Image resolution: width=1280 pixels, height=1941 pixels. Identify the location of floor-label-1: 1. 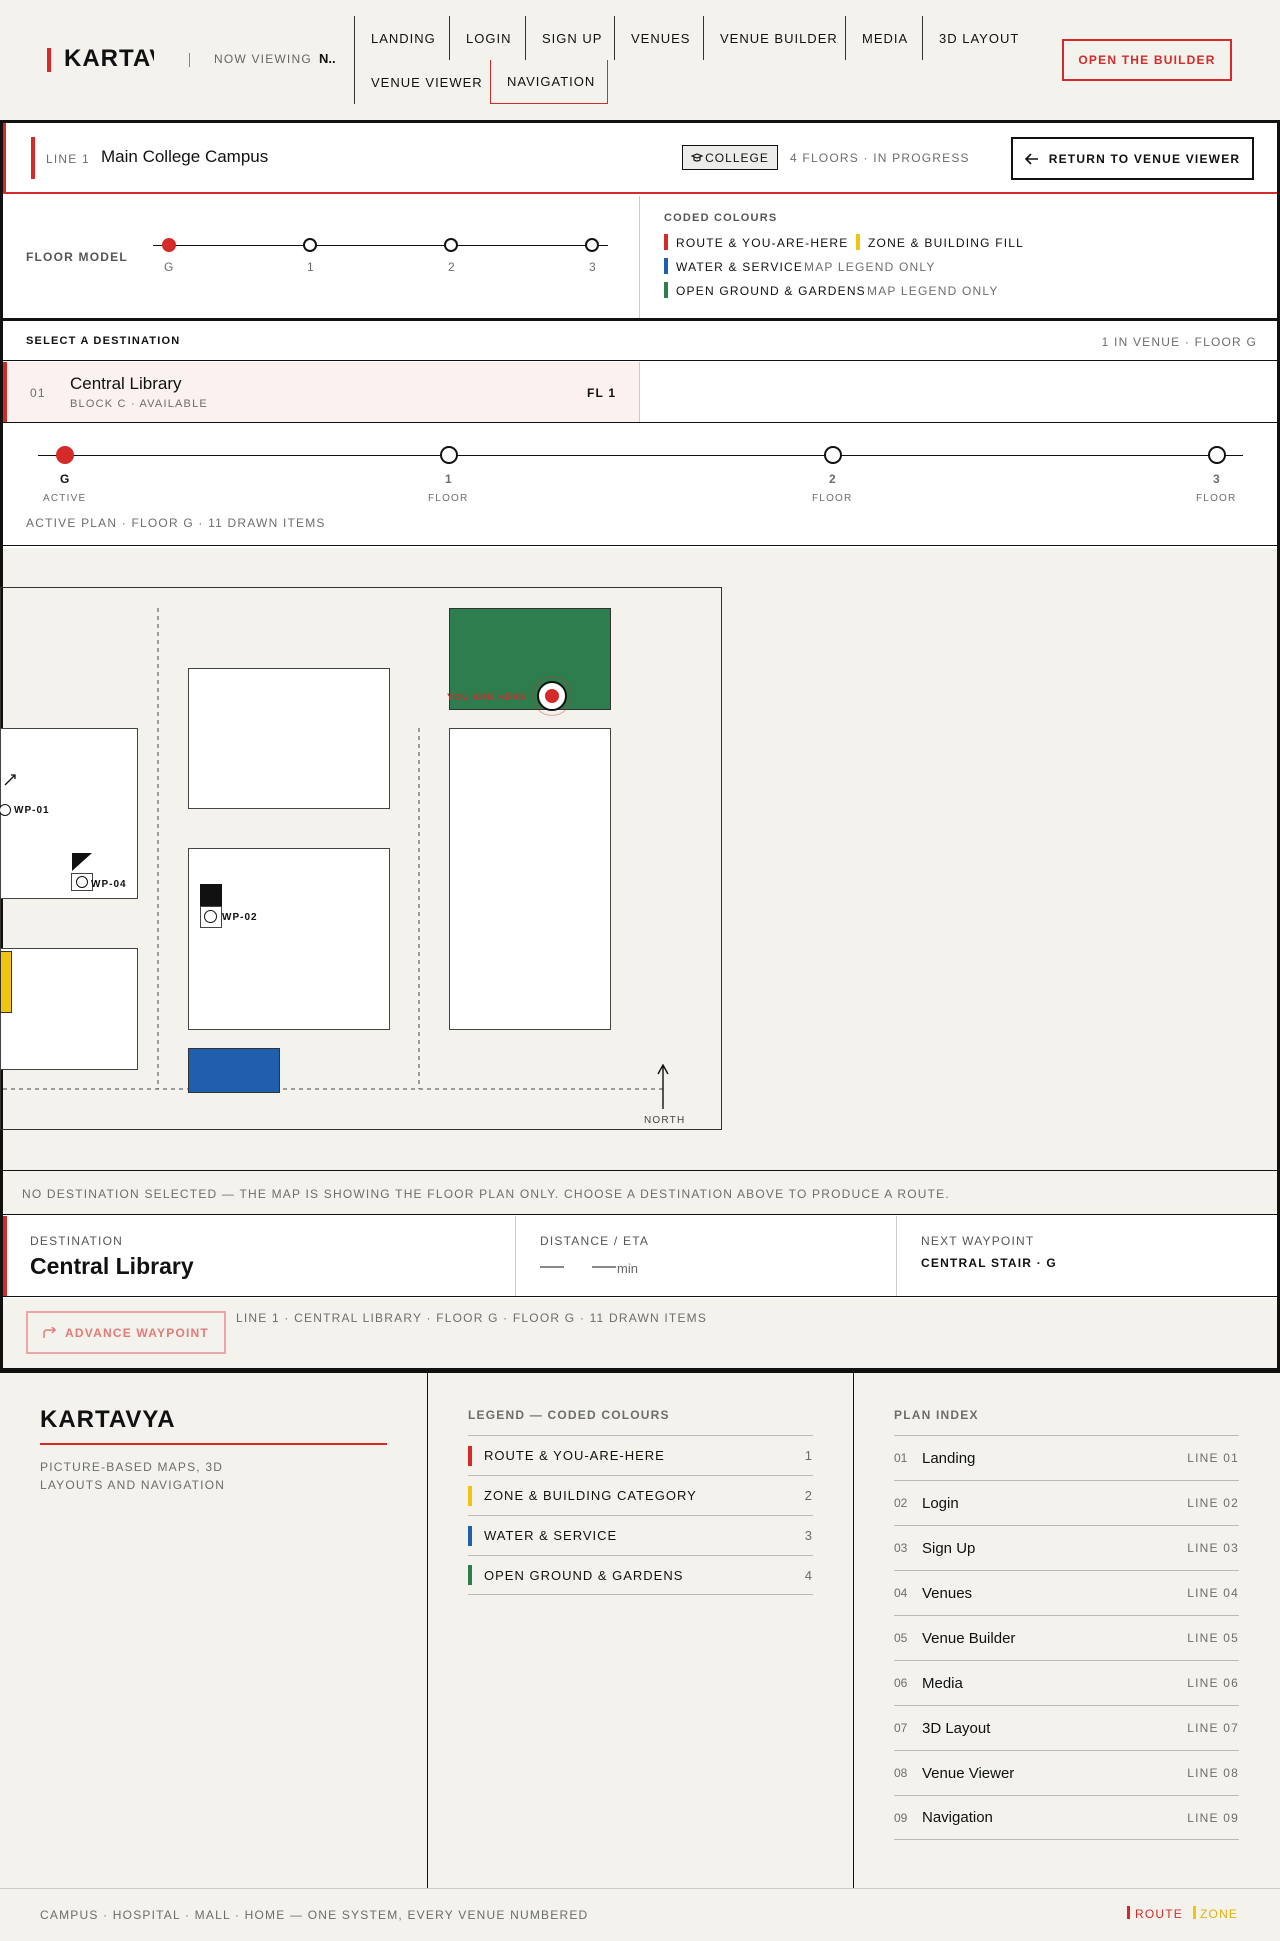
(449, 479).